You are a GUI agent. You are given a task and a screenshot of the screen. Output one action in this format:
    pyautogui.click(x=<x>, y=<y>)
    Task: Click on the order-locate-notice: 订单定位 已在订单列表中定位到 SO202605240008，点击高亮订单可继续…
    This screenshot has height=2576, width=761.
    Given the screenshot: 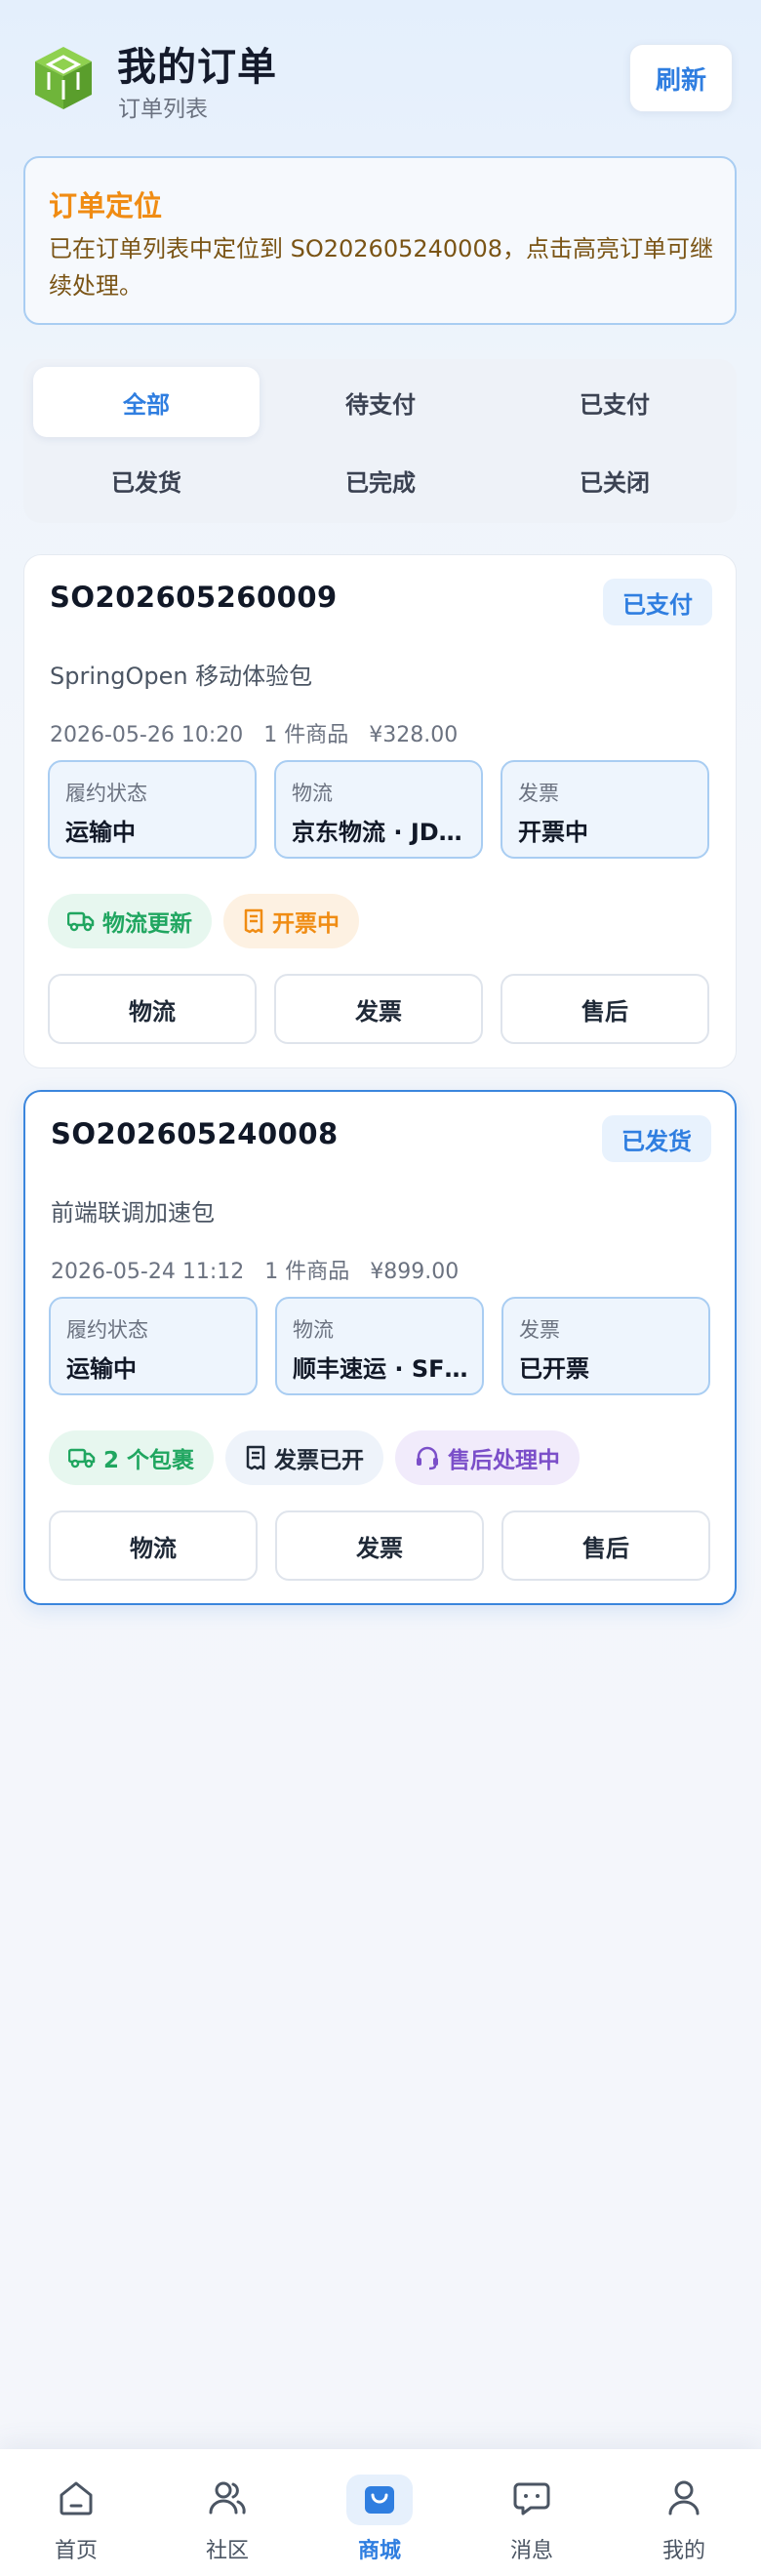 What is the action you would take?
    pyautogui.click(x=380, y=240)
    